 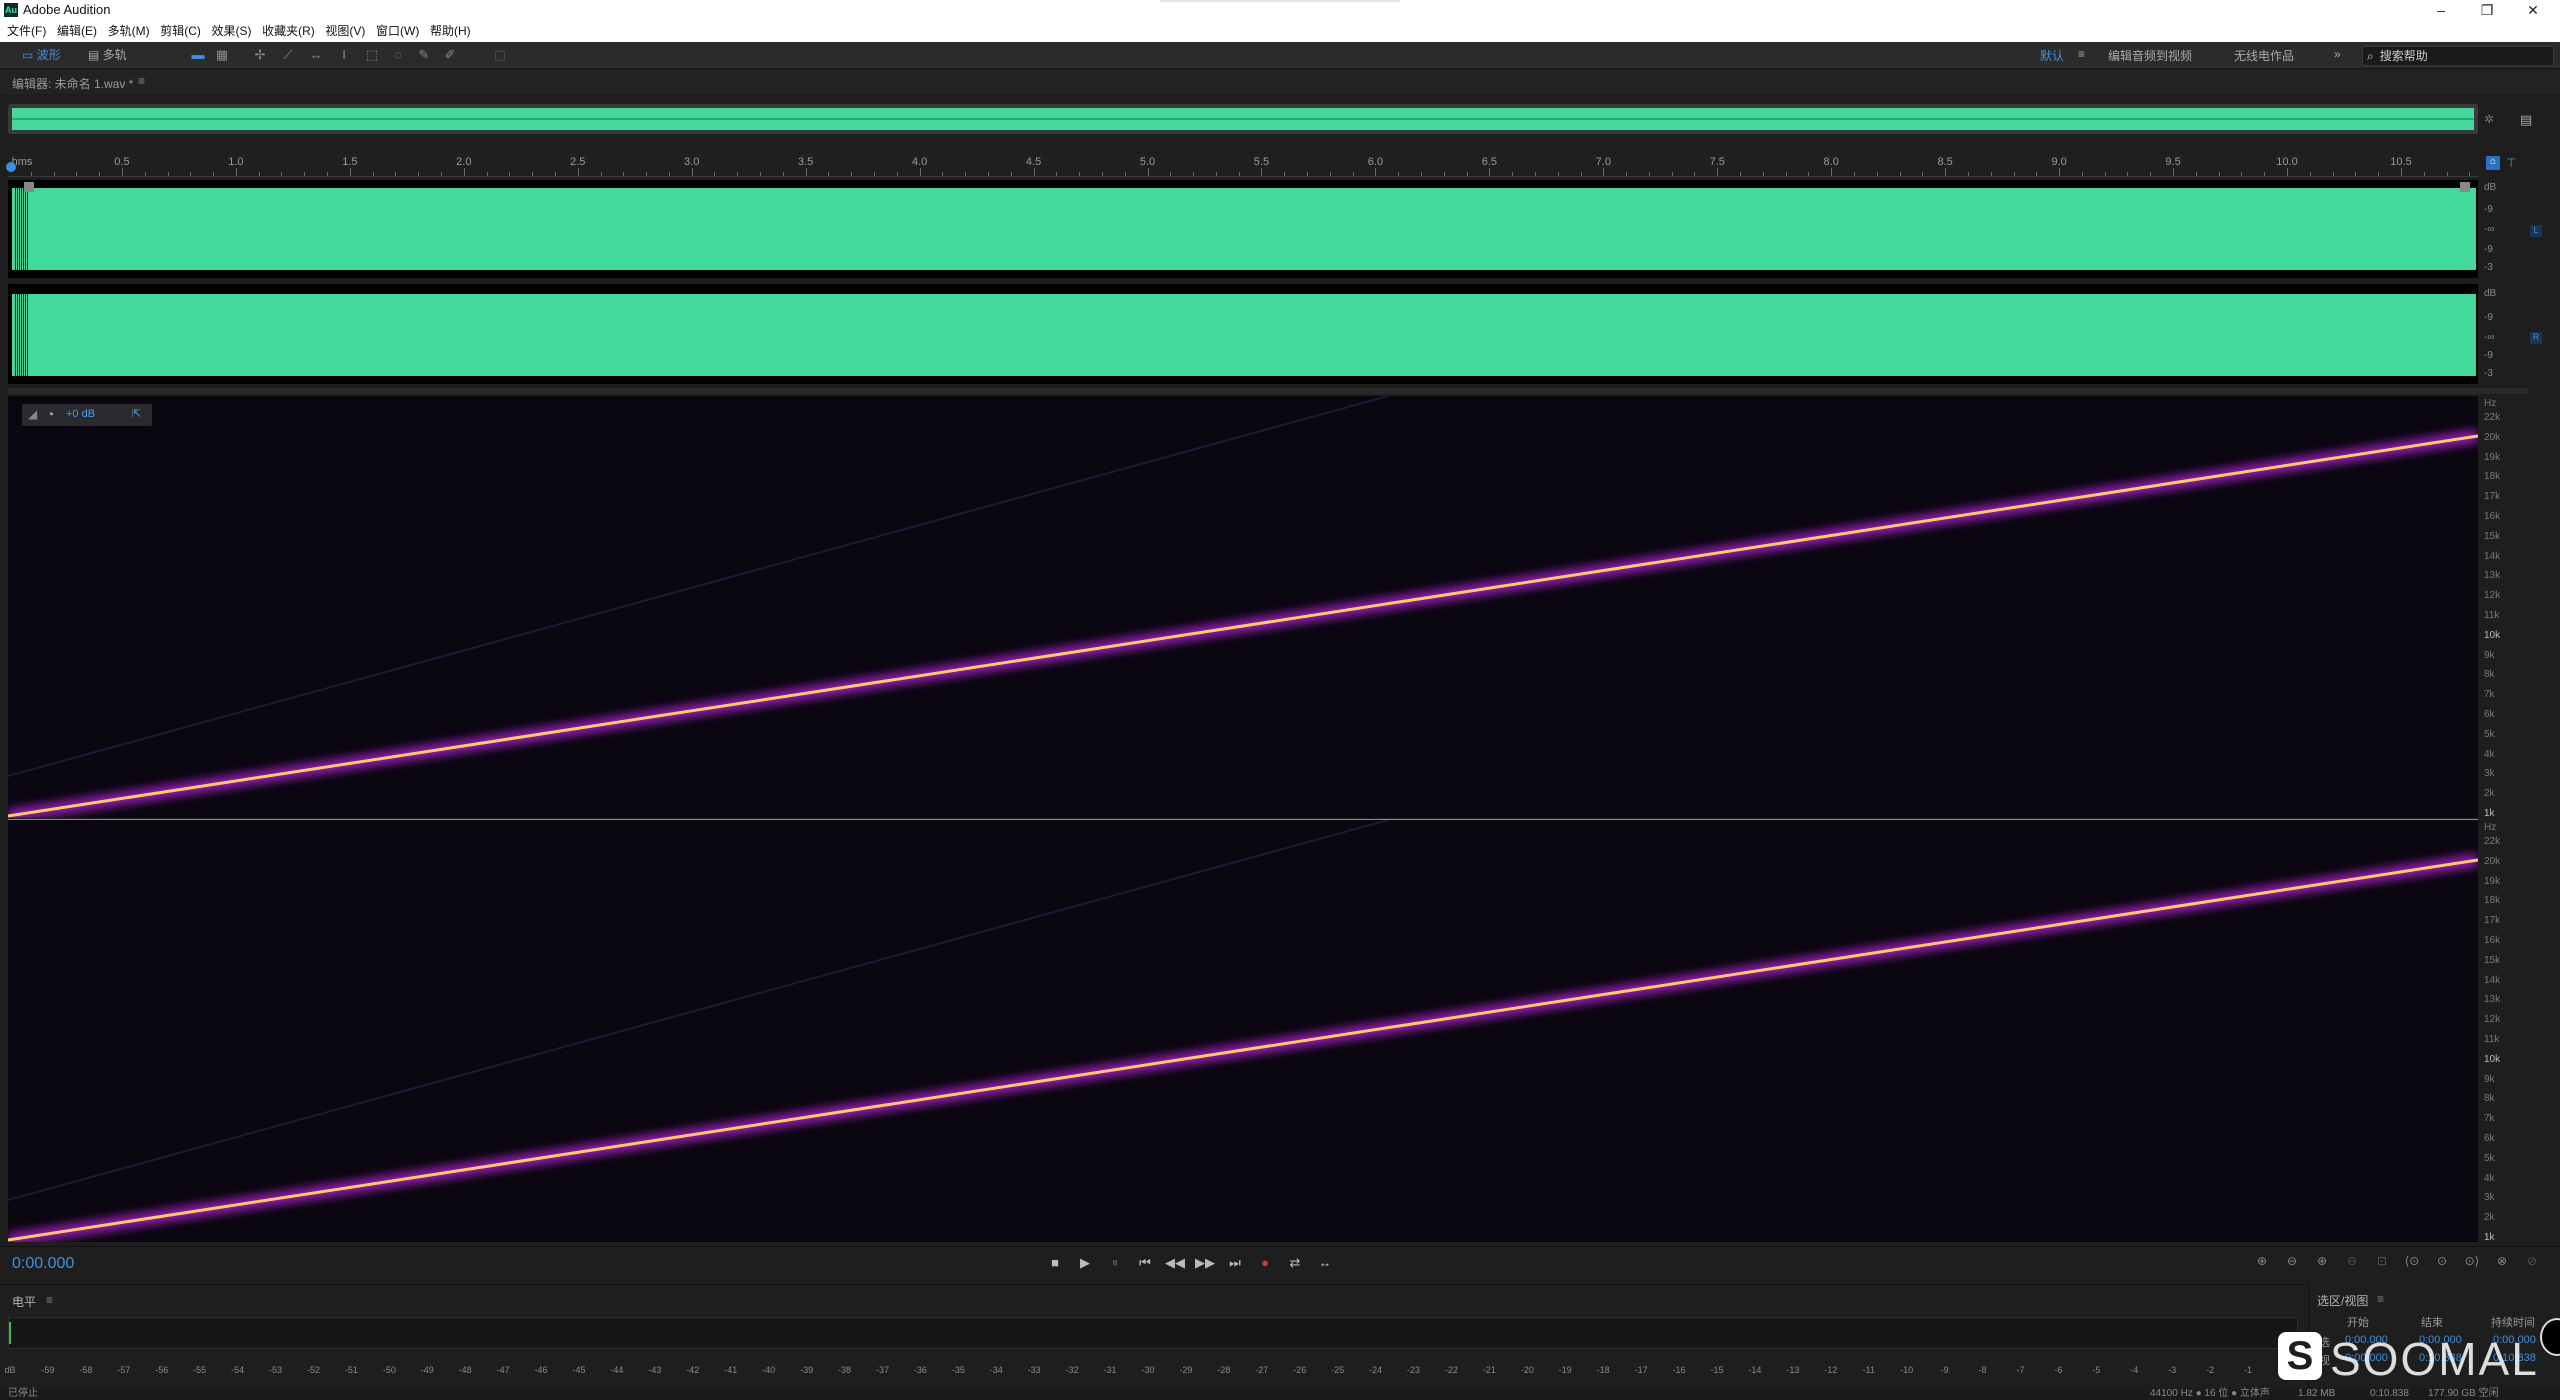 What do you see at coordinates (1679, 1370) in the screenshot?
I see `meter-scale-label: -16` at bounding box center [1679, 1370].